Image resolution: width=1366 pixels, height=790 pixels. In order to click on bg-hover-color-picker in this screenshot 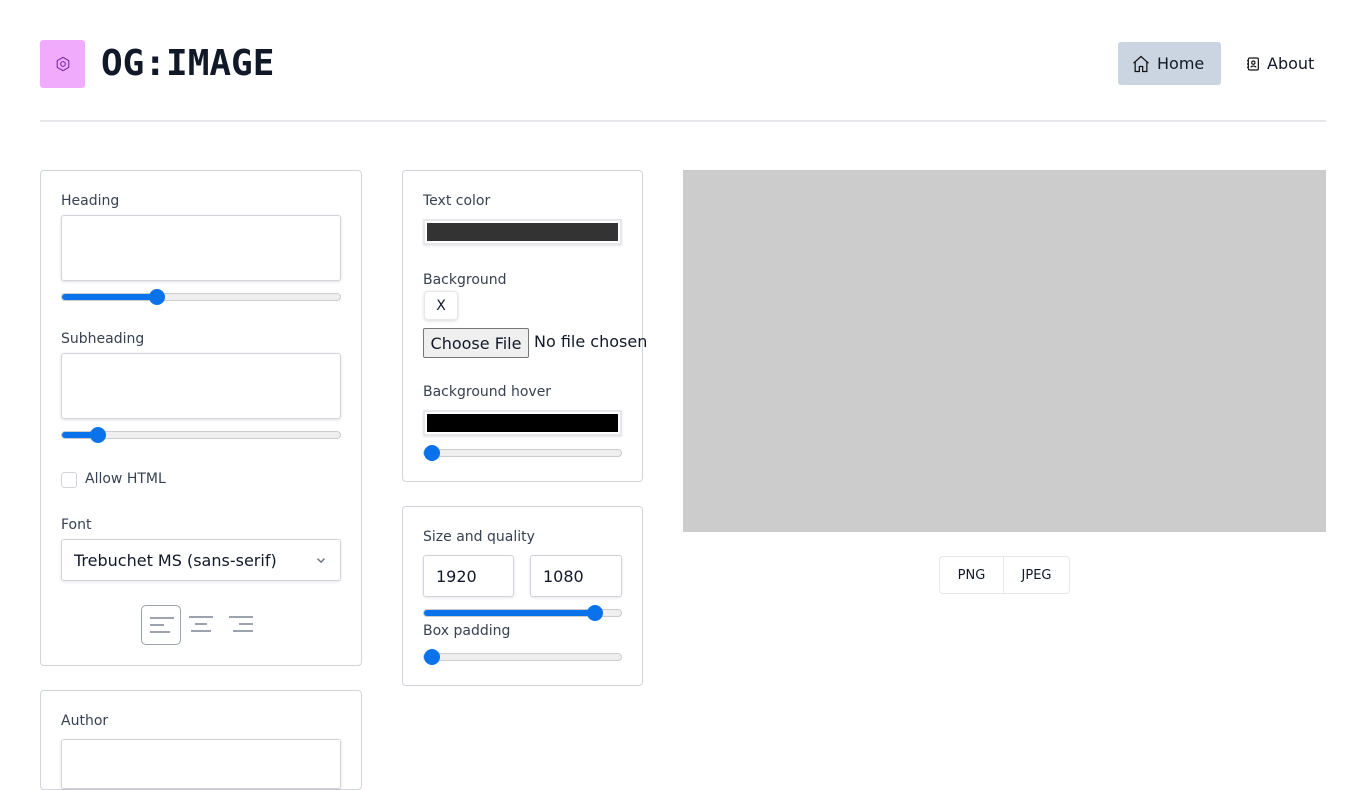, I will do `click(522, 423)`.